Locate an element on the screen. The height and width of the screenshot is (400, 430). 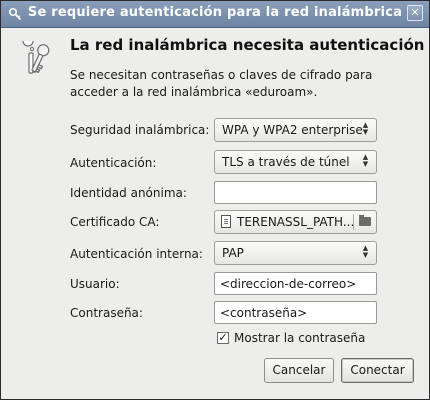
password-label-text: Contraseña: is located at coordinates (106, 313).